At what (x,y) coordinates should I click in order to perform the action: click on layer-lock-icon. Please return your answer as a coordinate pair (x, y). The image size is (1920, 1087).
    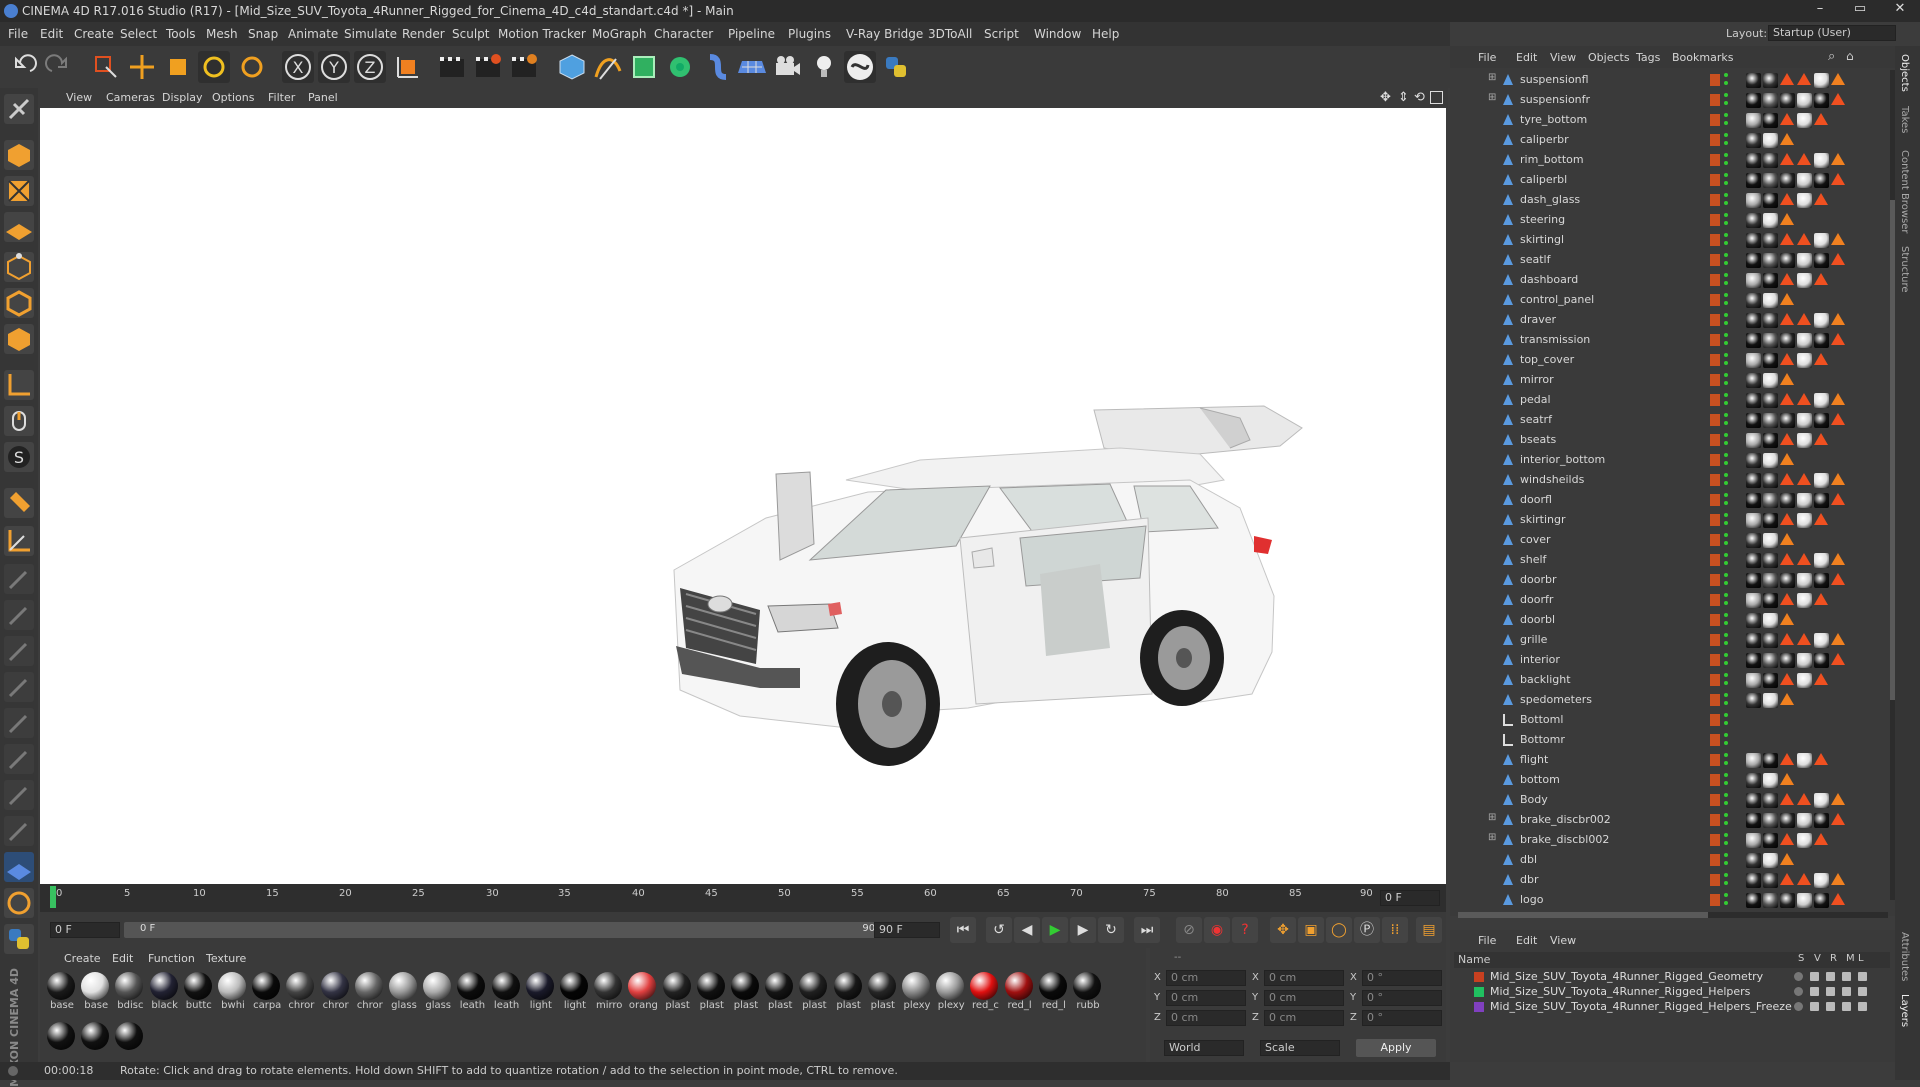
    Looking at the image, I should click on (1862, 976).